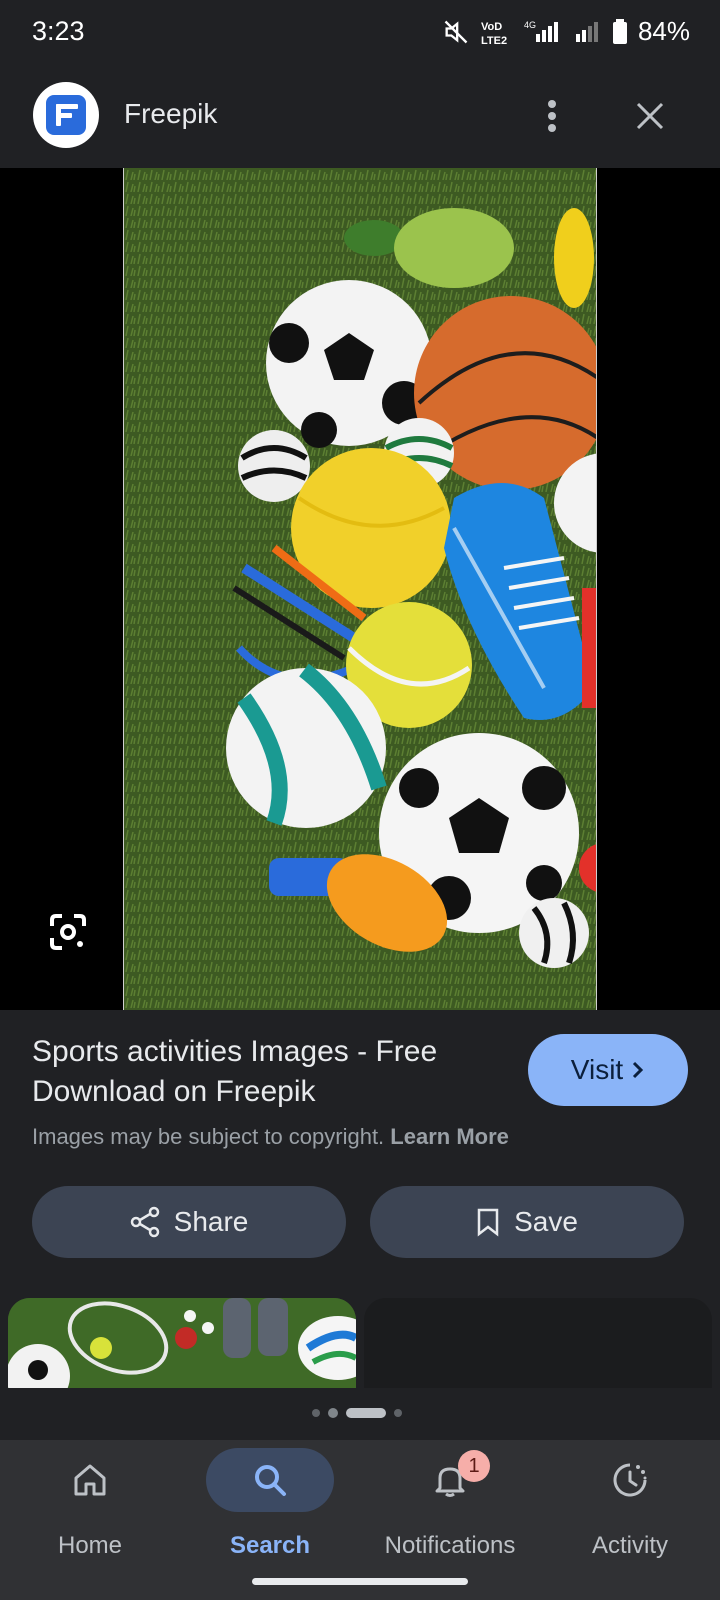 This screenshot has height=1600, width=720. Describe the element at coordinates (270, 1510) in the screenshot. I see `nav-search: Search` at that location.